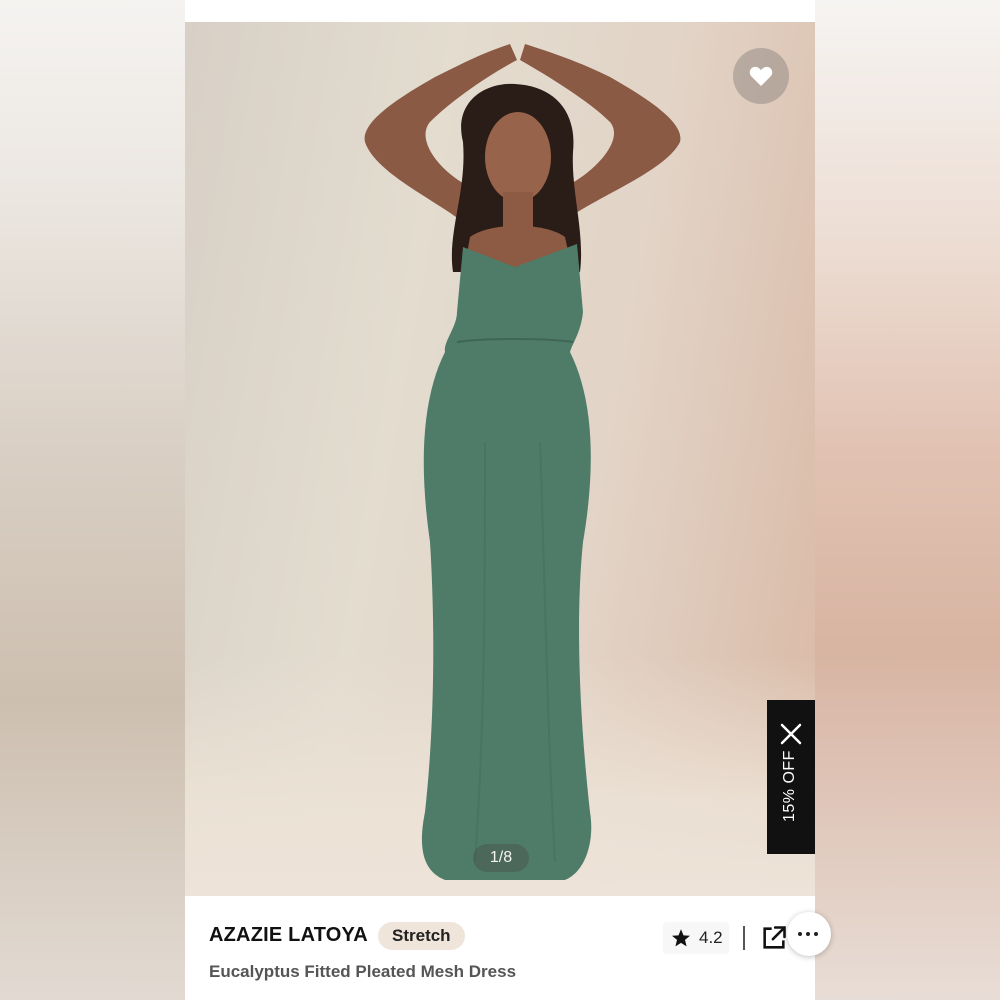 This screenshot has height=1000, width=1000. I want to click on share-external-icon, so click(774, 938).